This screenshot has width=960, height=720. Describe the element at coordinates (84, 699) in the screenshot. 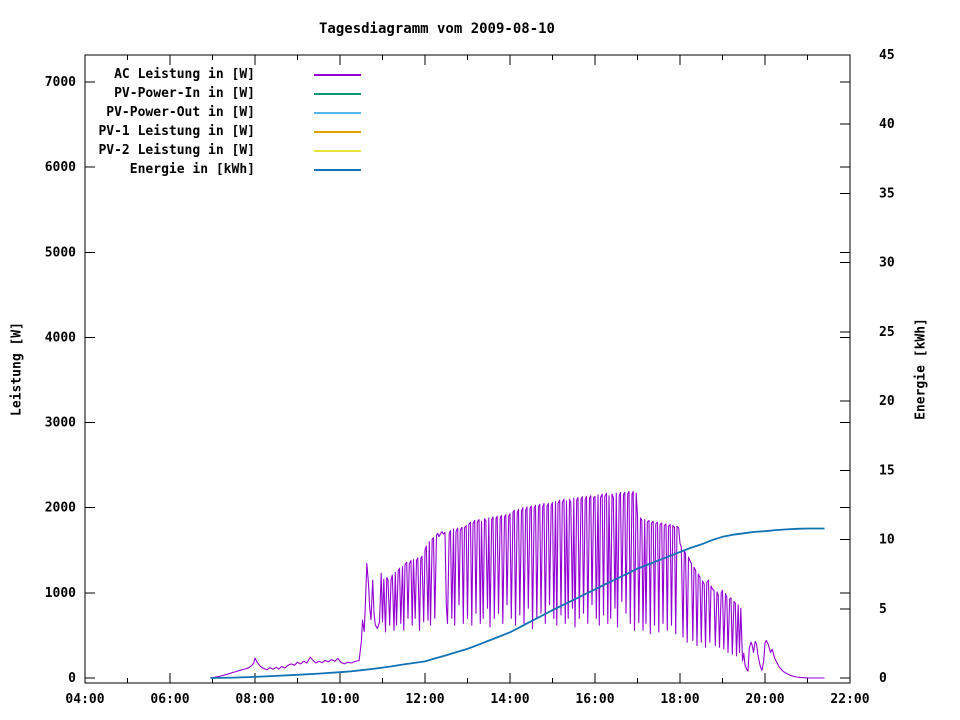

I see `x-tick-label: 04:00` at that location.